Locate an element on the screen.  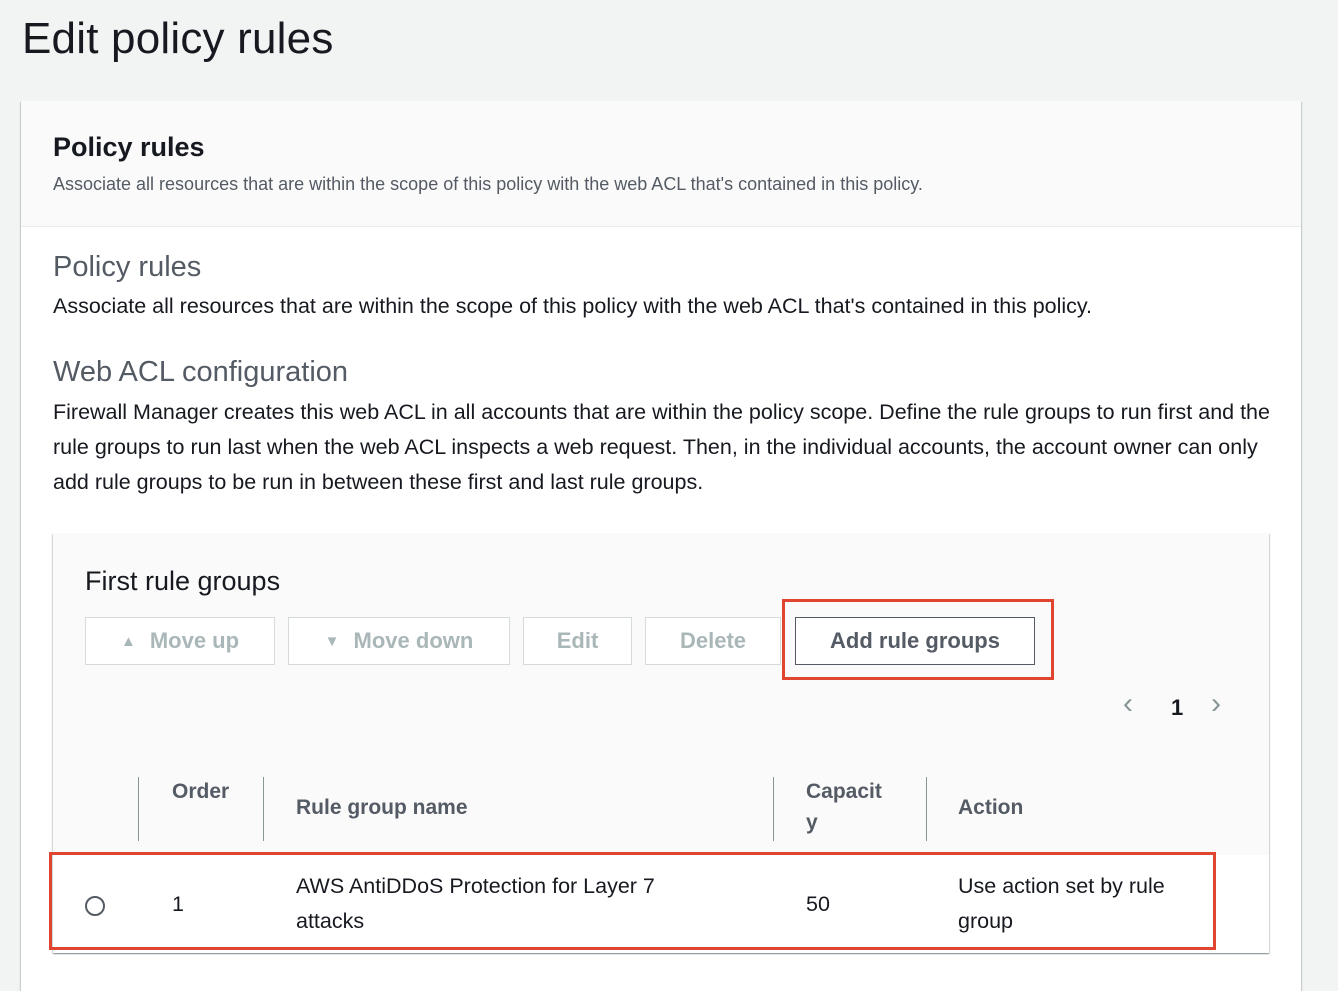
column-capacity: Capacity is located at coordinates (847, 807).